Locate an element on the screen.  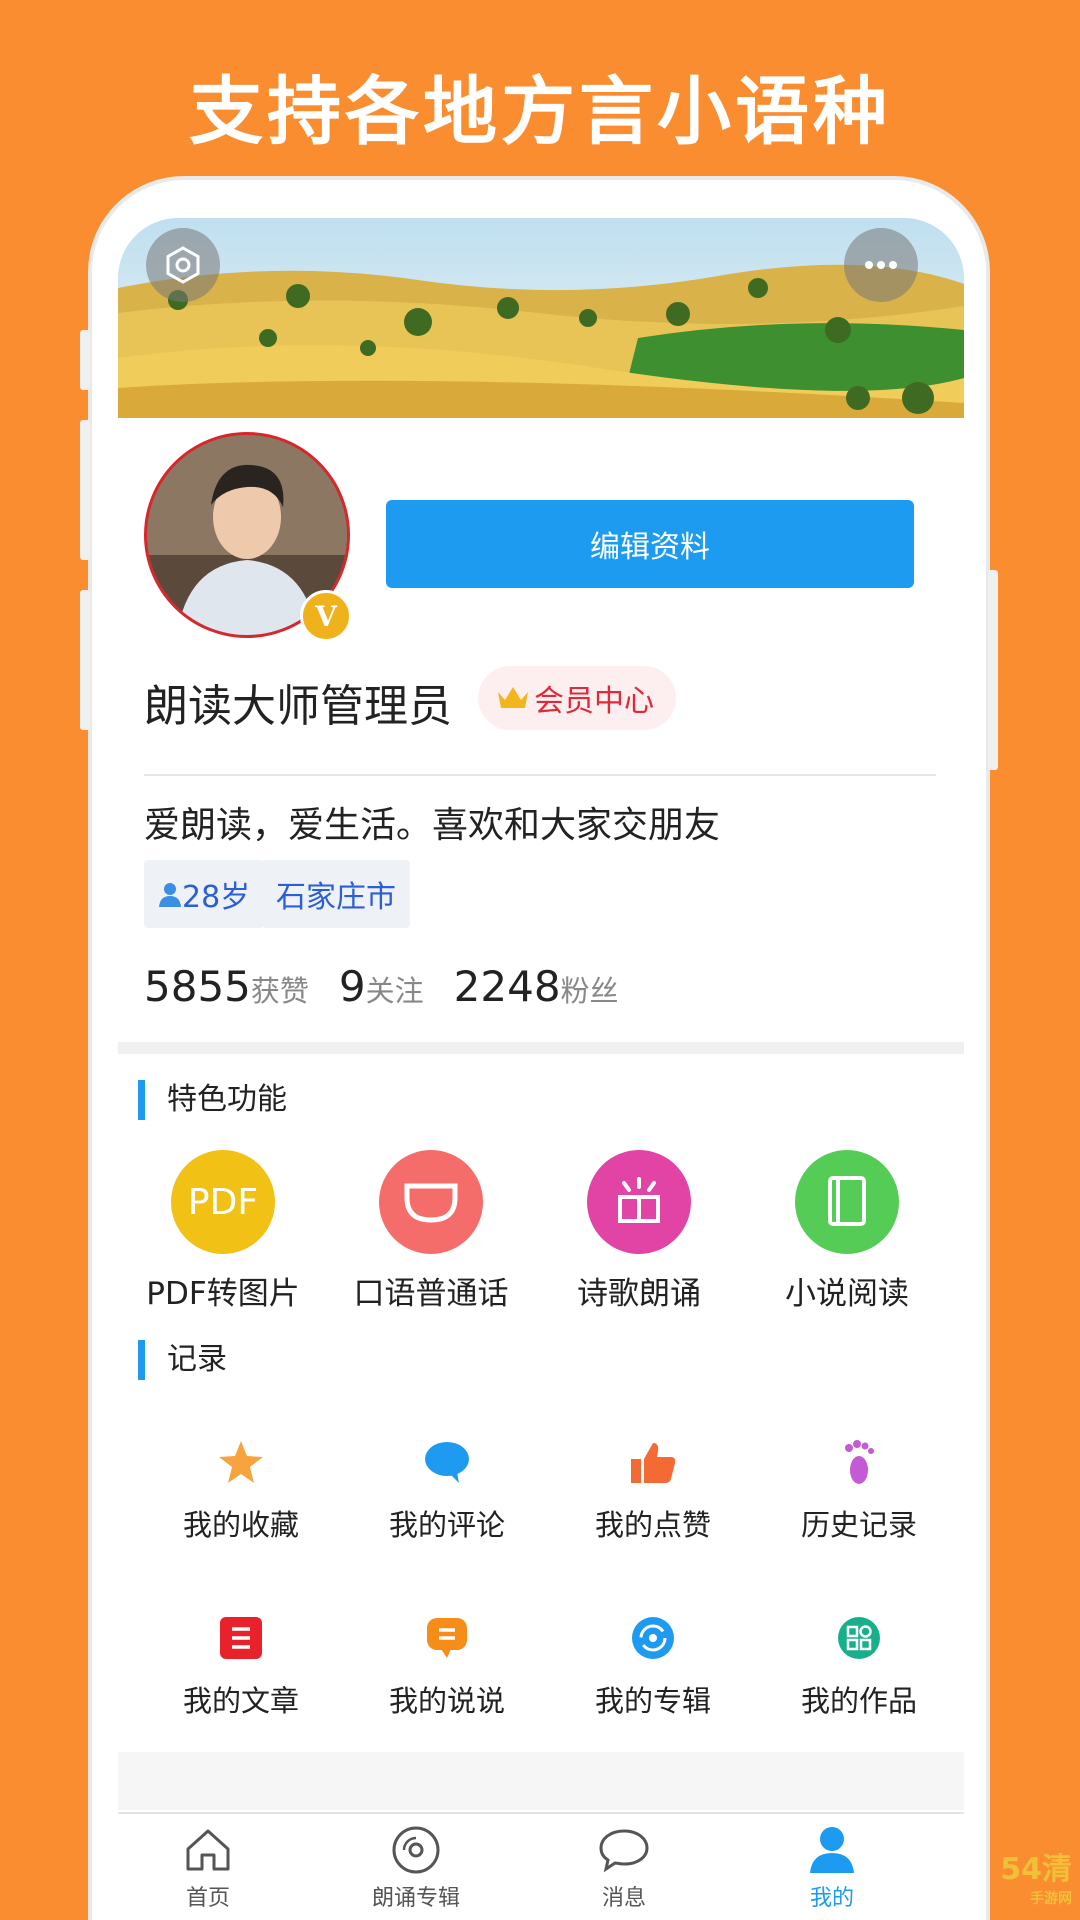
profile-banner is located at coordinates (541, 318).